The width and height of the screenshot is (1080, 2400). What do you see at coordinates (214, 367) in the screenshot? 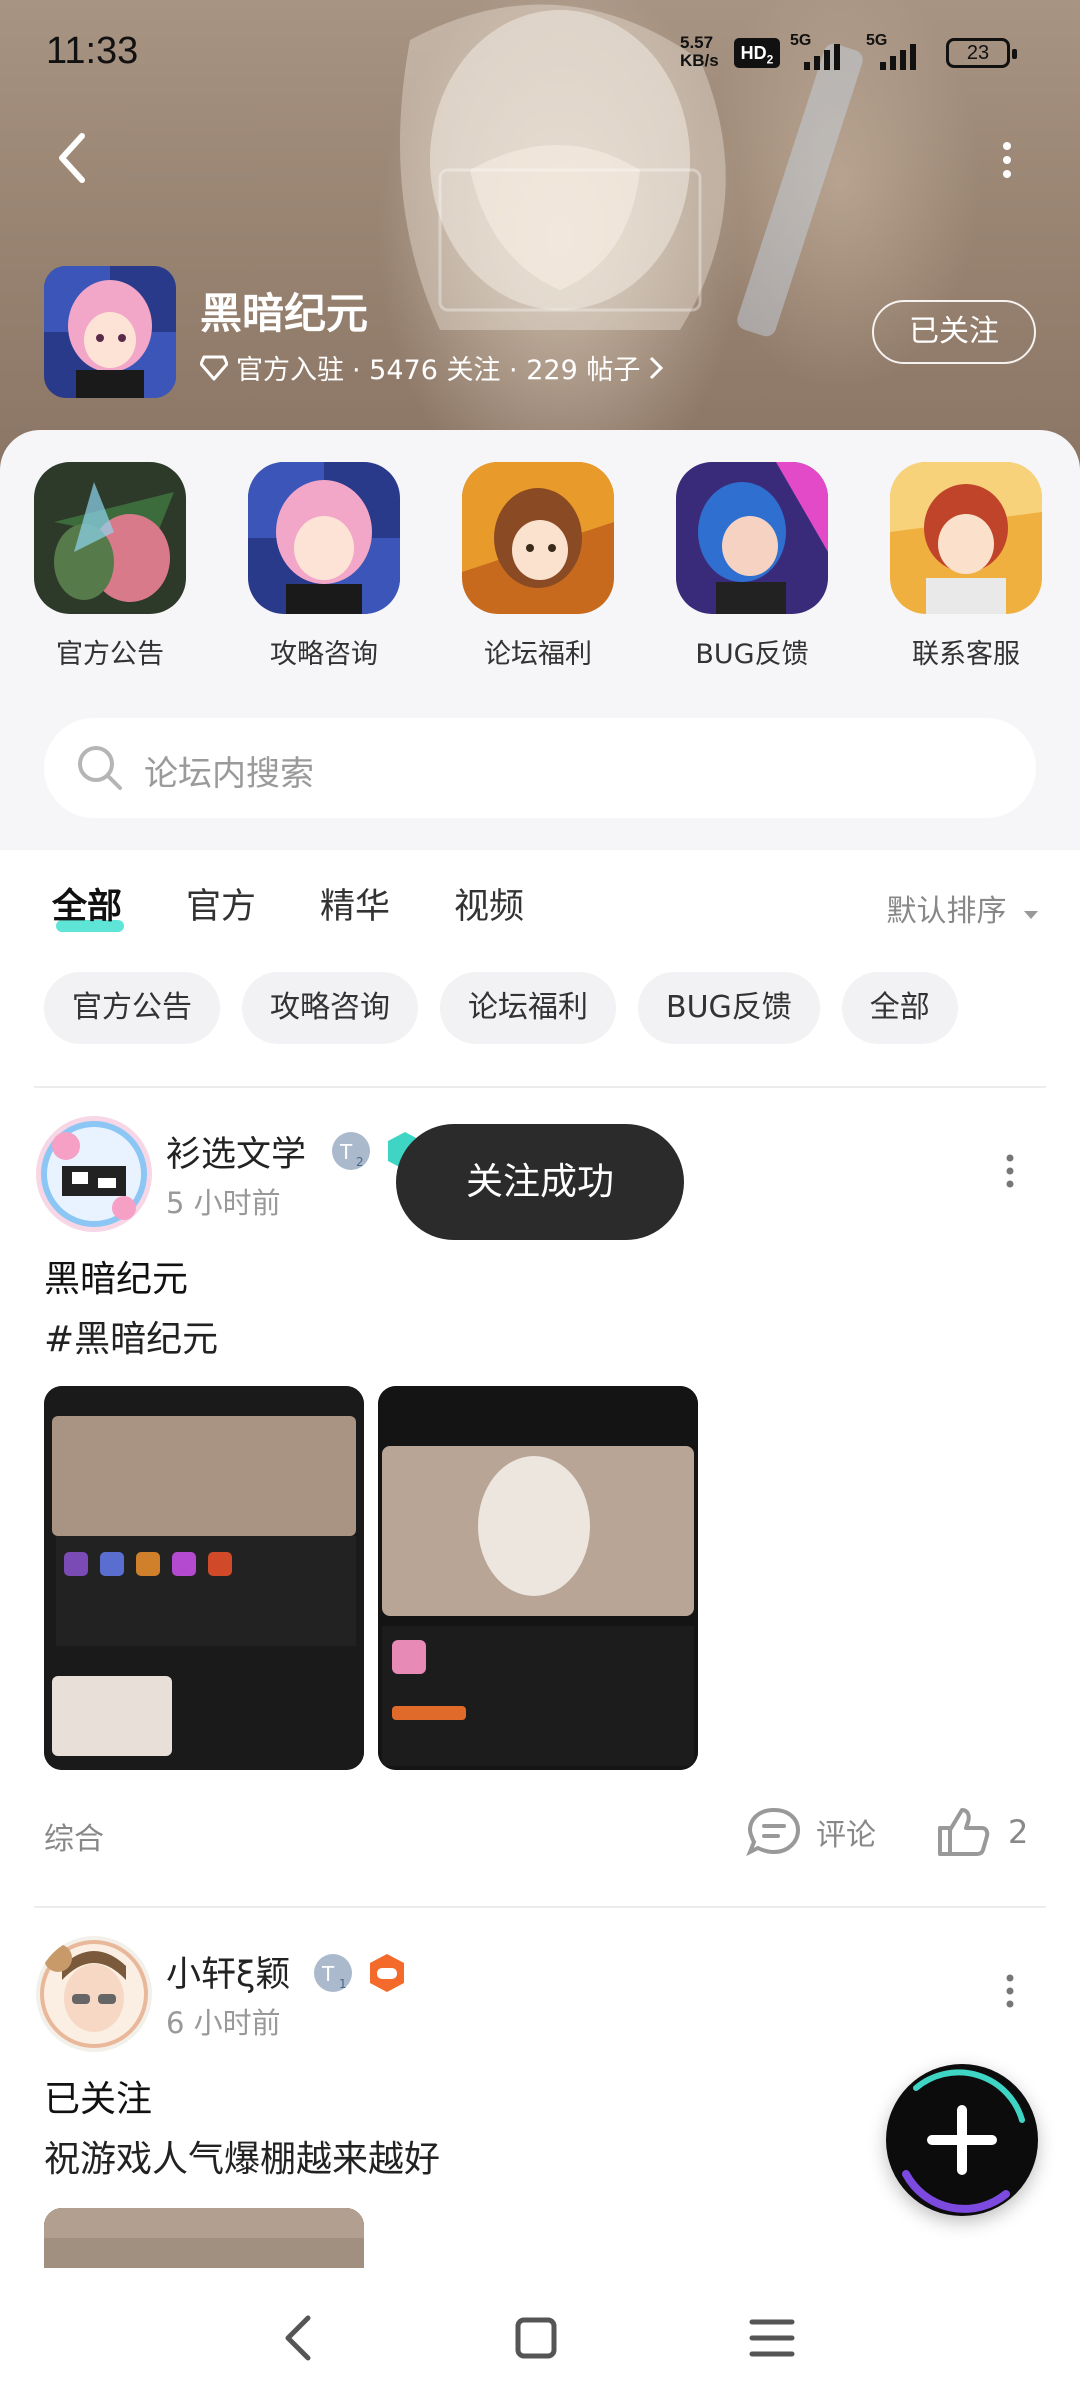
I see `diamond-verified-icon` at bounding box center [214, 367].